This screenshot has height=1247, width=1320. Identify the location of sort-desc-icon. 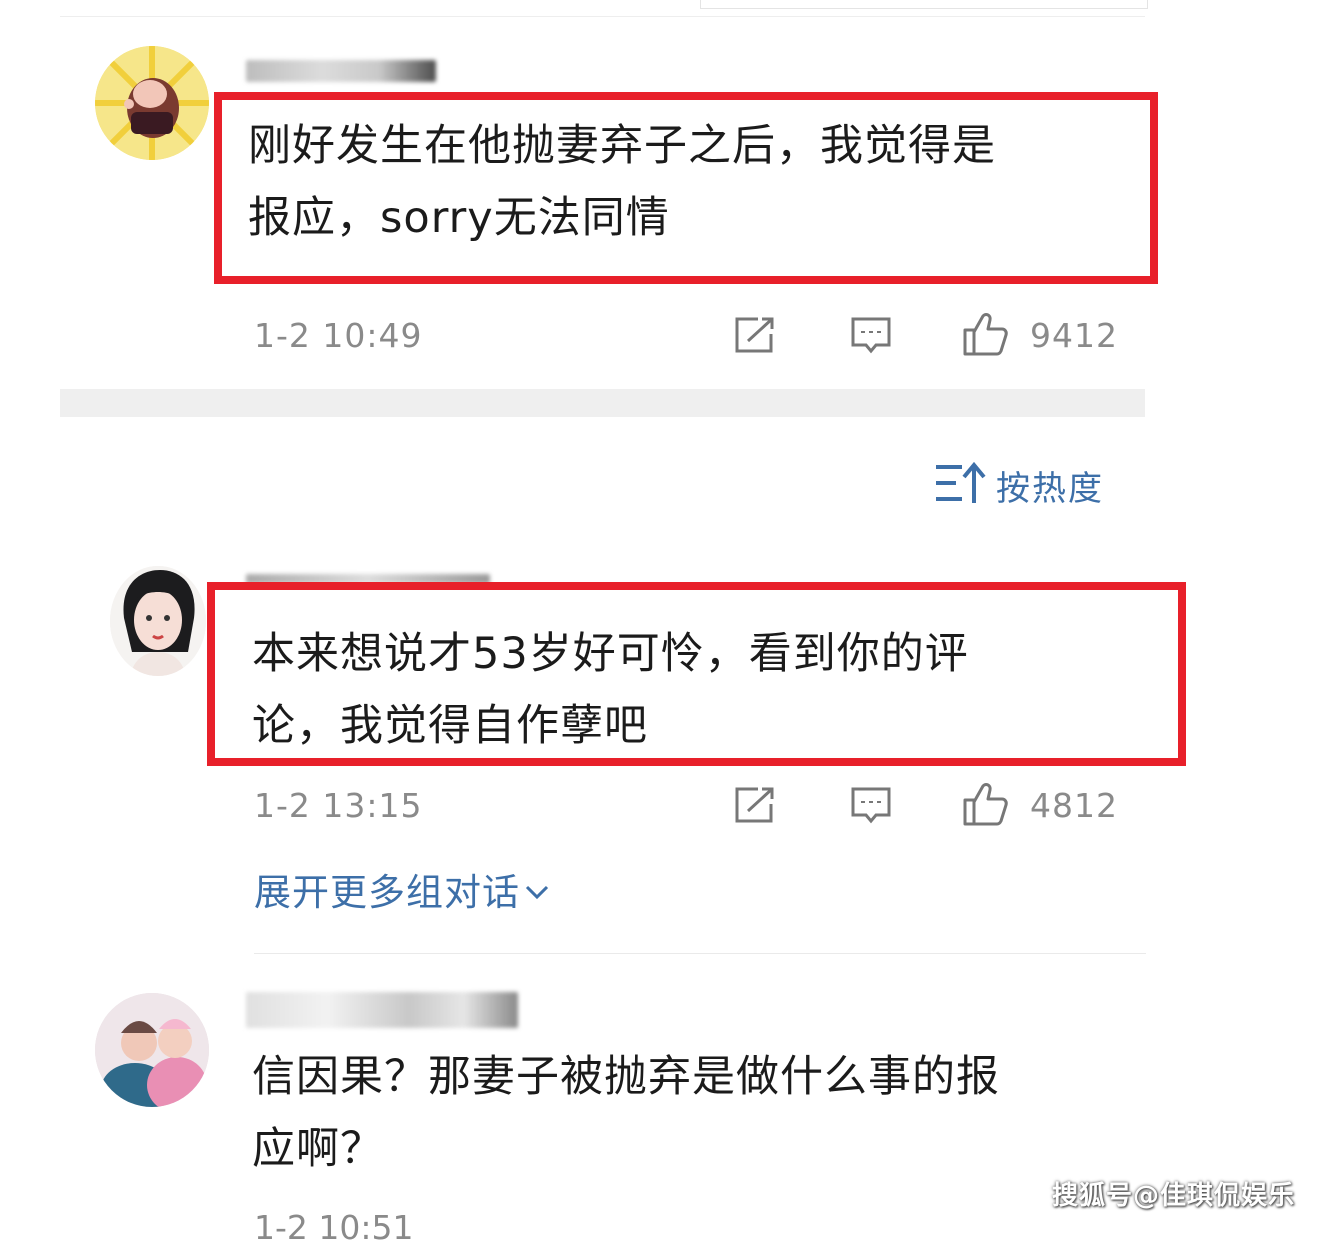
(961, 485).